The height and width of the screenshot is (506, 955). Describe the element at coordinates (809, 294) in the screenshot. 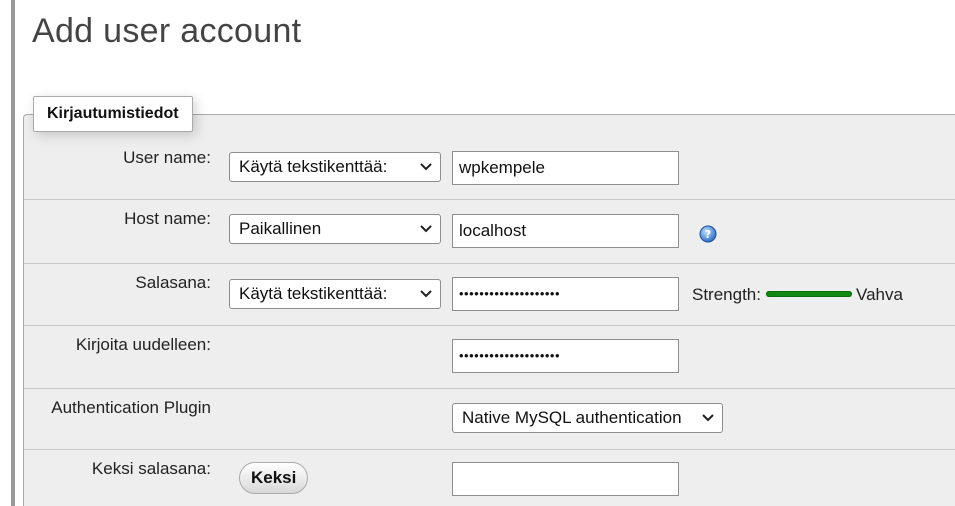

I see `strength-bar` at that location.